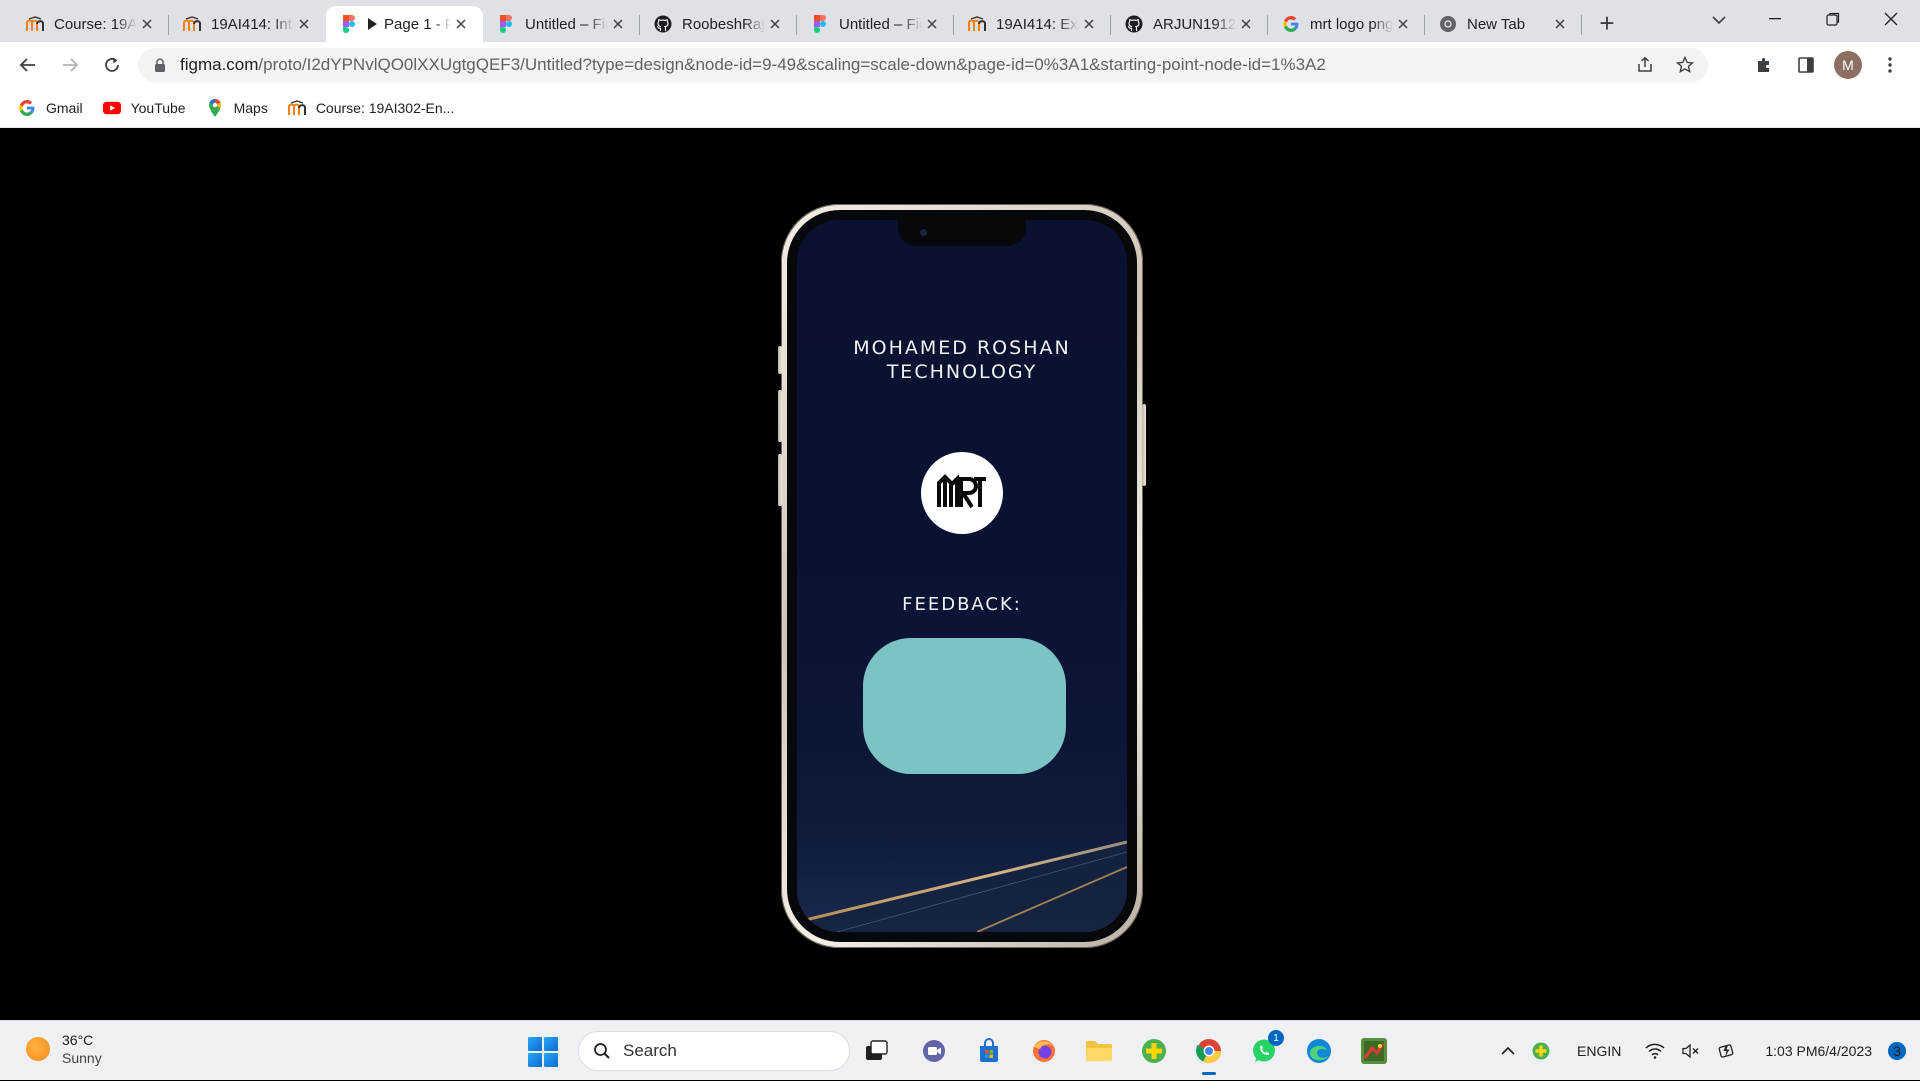 This screenshot has height=1081, width=1920. Describe the element at coordinates (64, 107) in the screenshot. I see `bookmark-label: Gmail` at that location.